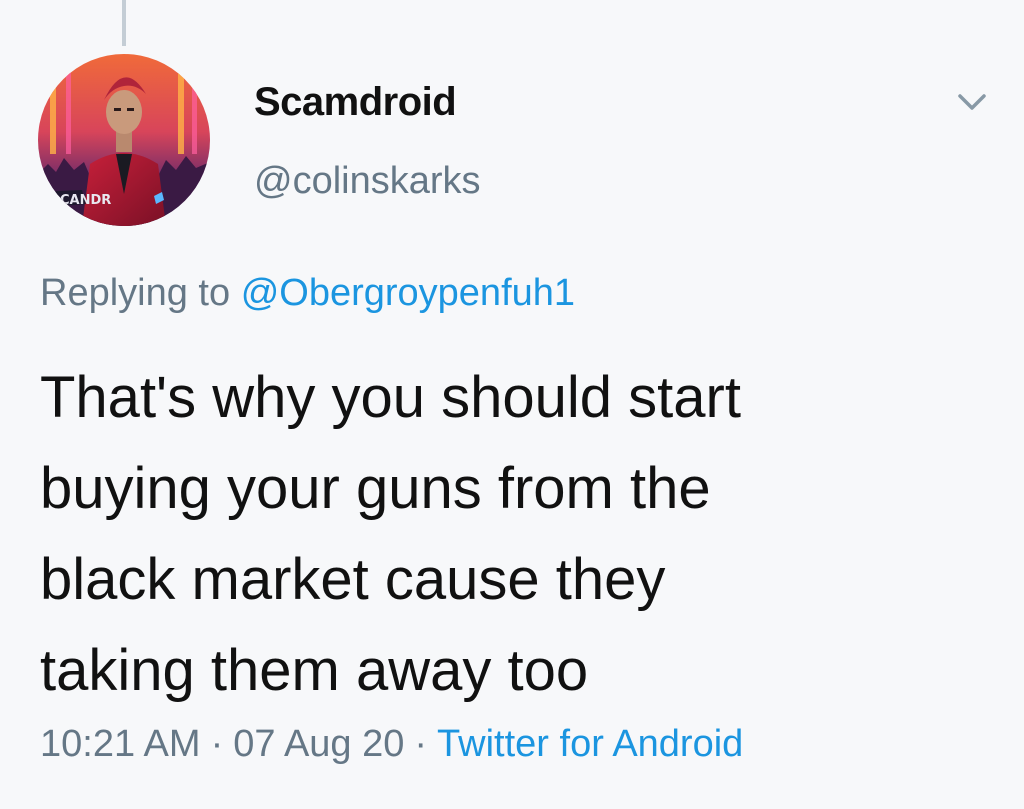  Describe the element at coordinates (135, 293) in the screenshot. I see `replying-prefix: Replying to` at that location.